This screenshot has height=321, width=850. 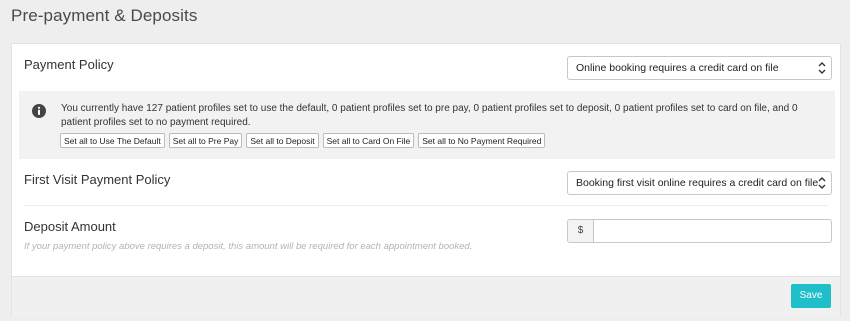 What do you see at coordinates (282, 140) in the screenshot?
I see `set-all-deposit-button: Set all to Deposit` at bounding box center [282, 140].